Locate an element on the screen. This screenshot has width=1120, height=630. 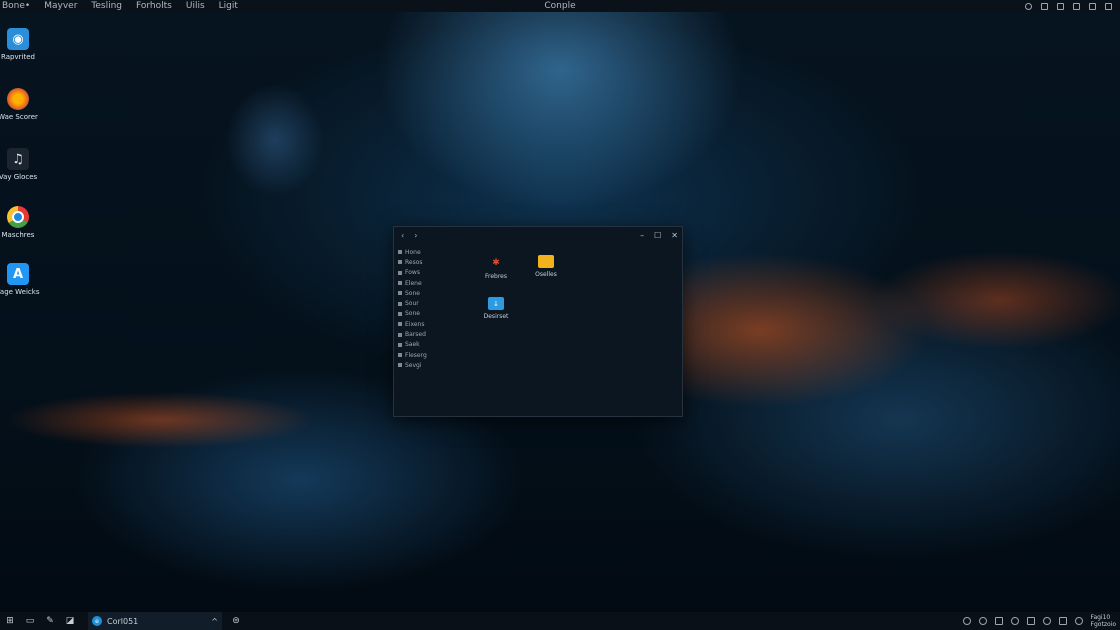
window-titlebar: ‹ › – ☐ ✕ is located at coordinates (538, 235).